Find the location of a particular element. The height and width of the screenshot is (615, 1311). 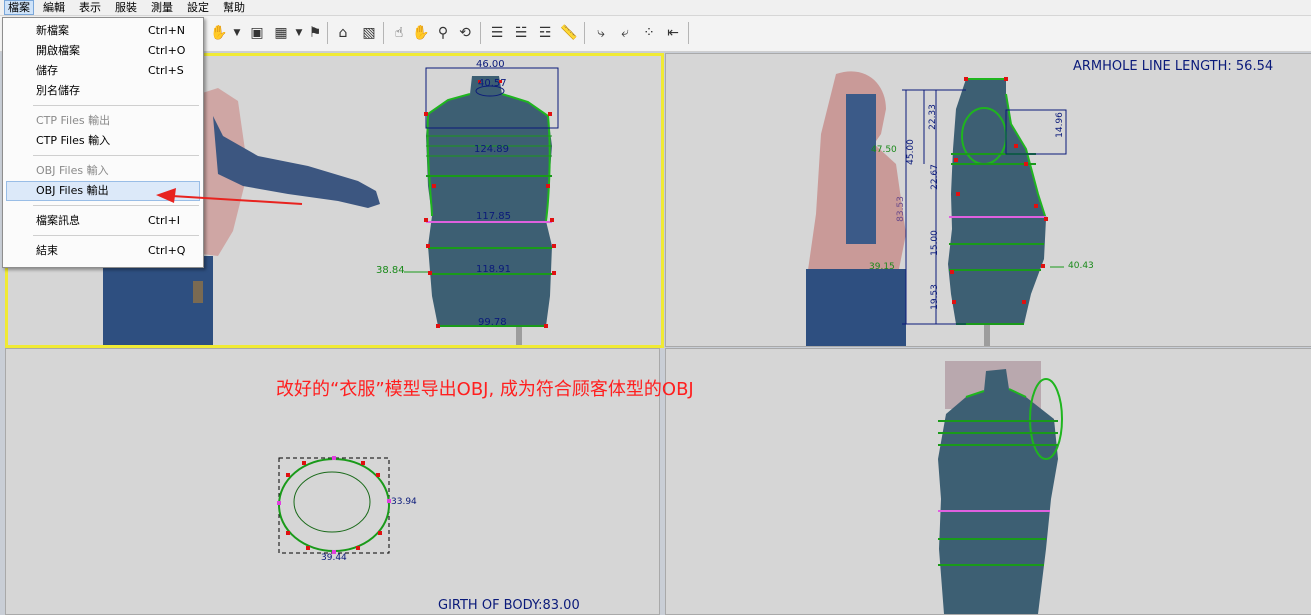

menu-settings: 設定 is located at coordinates (198, 7).